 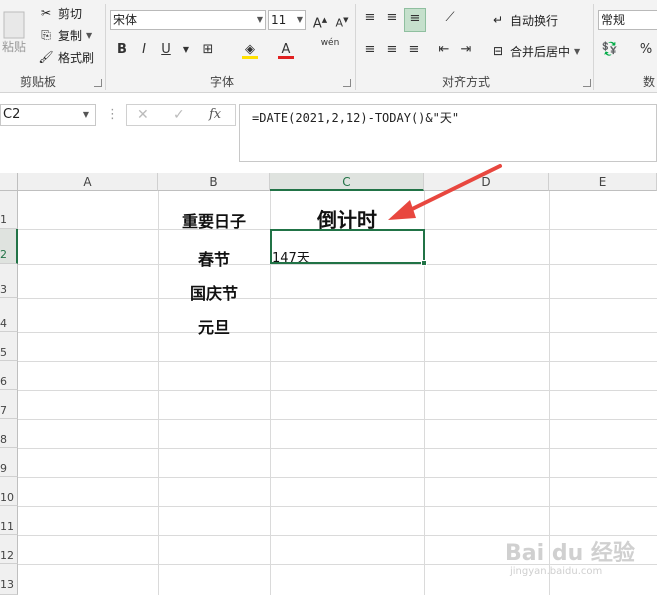 I want to click on currency-button: 💱, so click(x=610, y=50).